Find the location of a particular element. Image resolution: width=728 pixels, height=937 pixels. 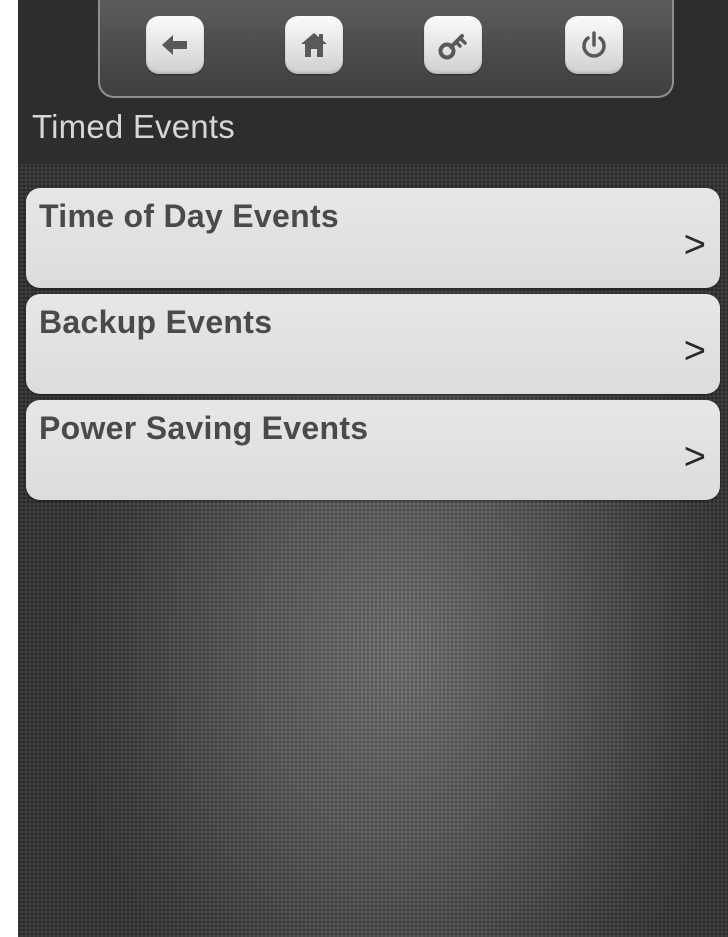

home-button is located at coordinates (314, 45).